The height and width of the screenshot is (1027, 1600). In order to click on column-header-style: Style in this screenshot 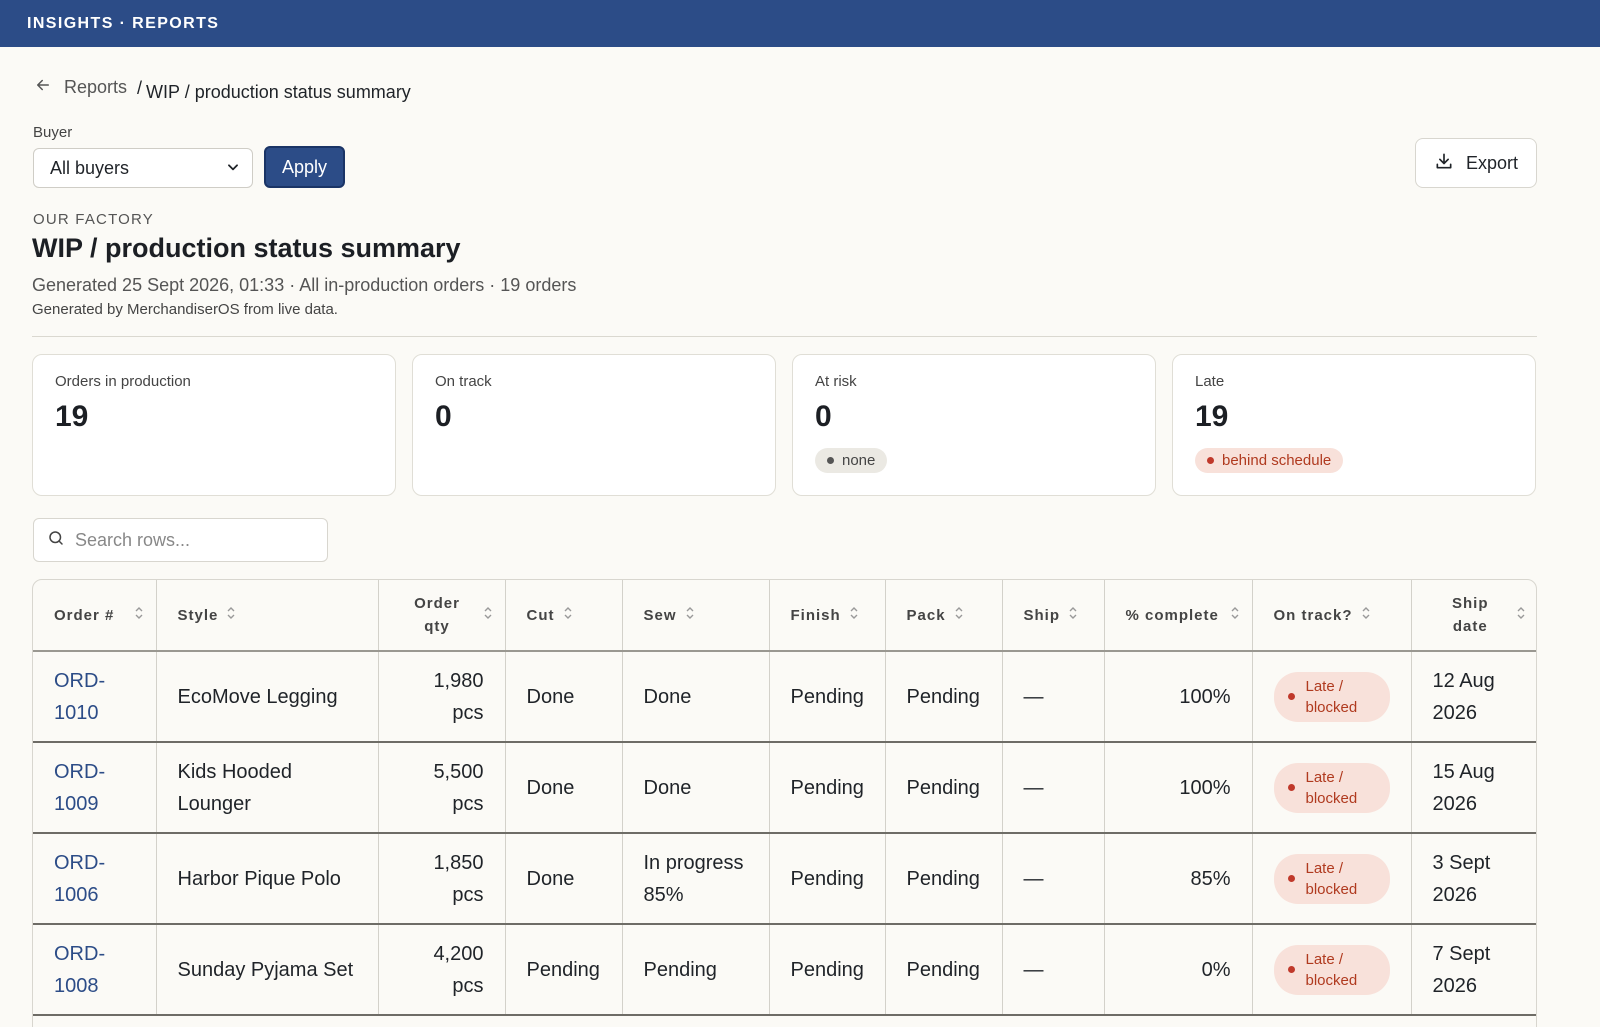, I will do `click(267, 616)`.